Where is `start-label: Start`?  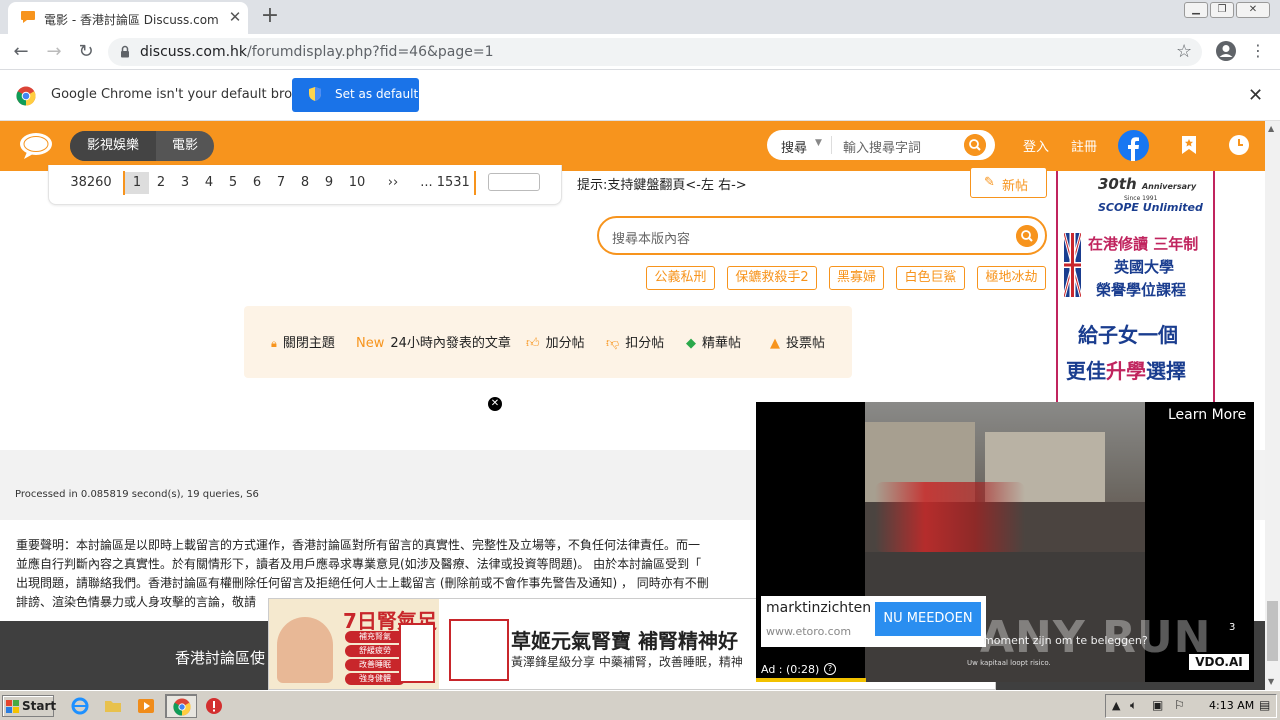 start-label: Start is located at coordinates (39, 706).